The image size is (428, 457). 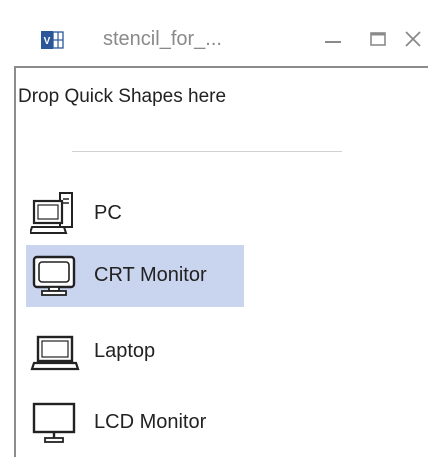 What do you see at coordinates (150, 422) in the screenshot?
I see `shape-label: LCD Monitor` at bounding box center [150, 422].